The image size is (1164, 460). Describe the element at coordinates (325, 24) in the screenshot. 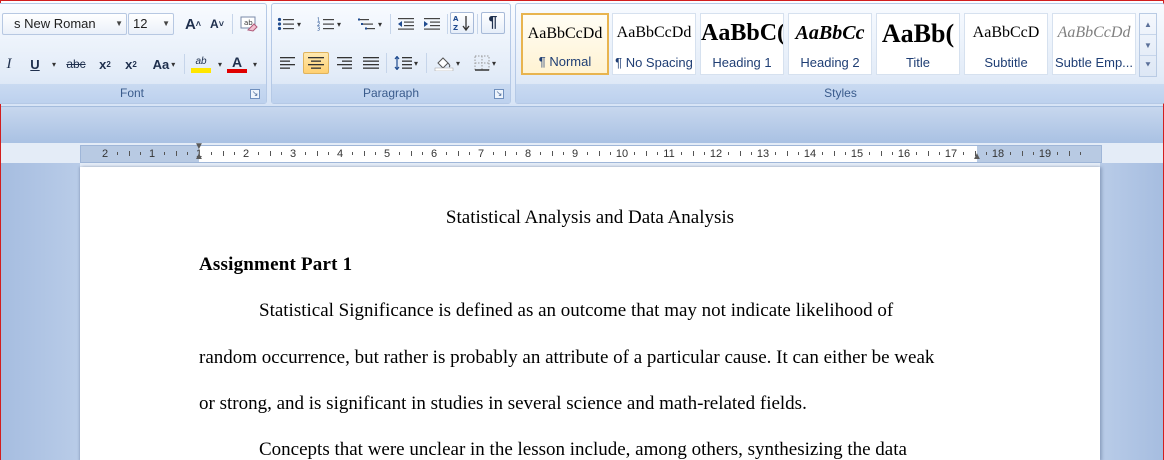

I see `numbering-icon: 1 2 3` at that location.